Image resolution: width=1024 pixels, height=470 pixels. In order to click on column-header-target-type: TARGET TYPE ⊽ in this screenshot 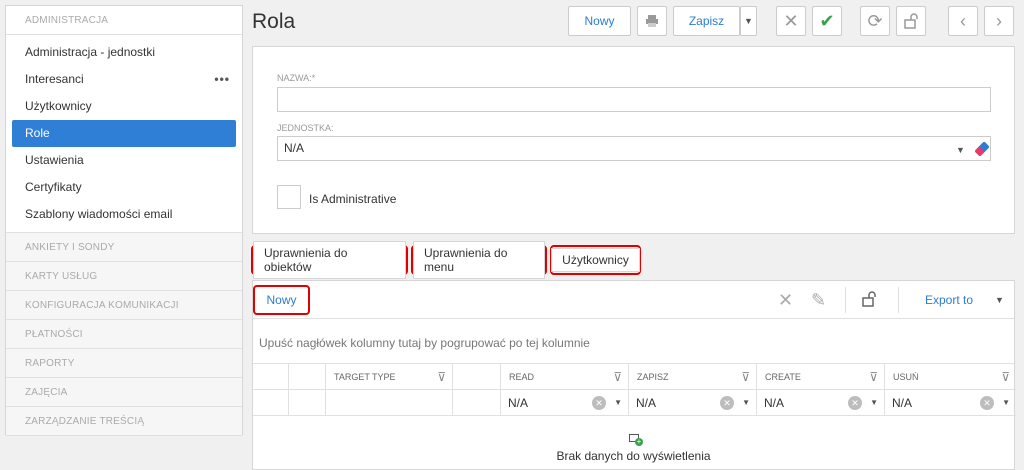, I will do `click(389, 377)`.